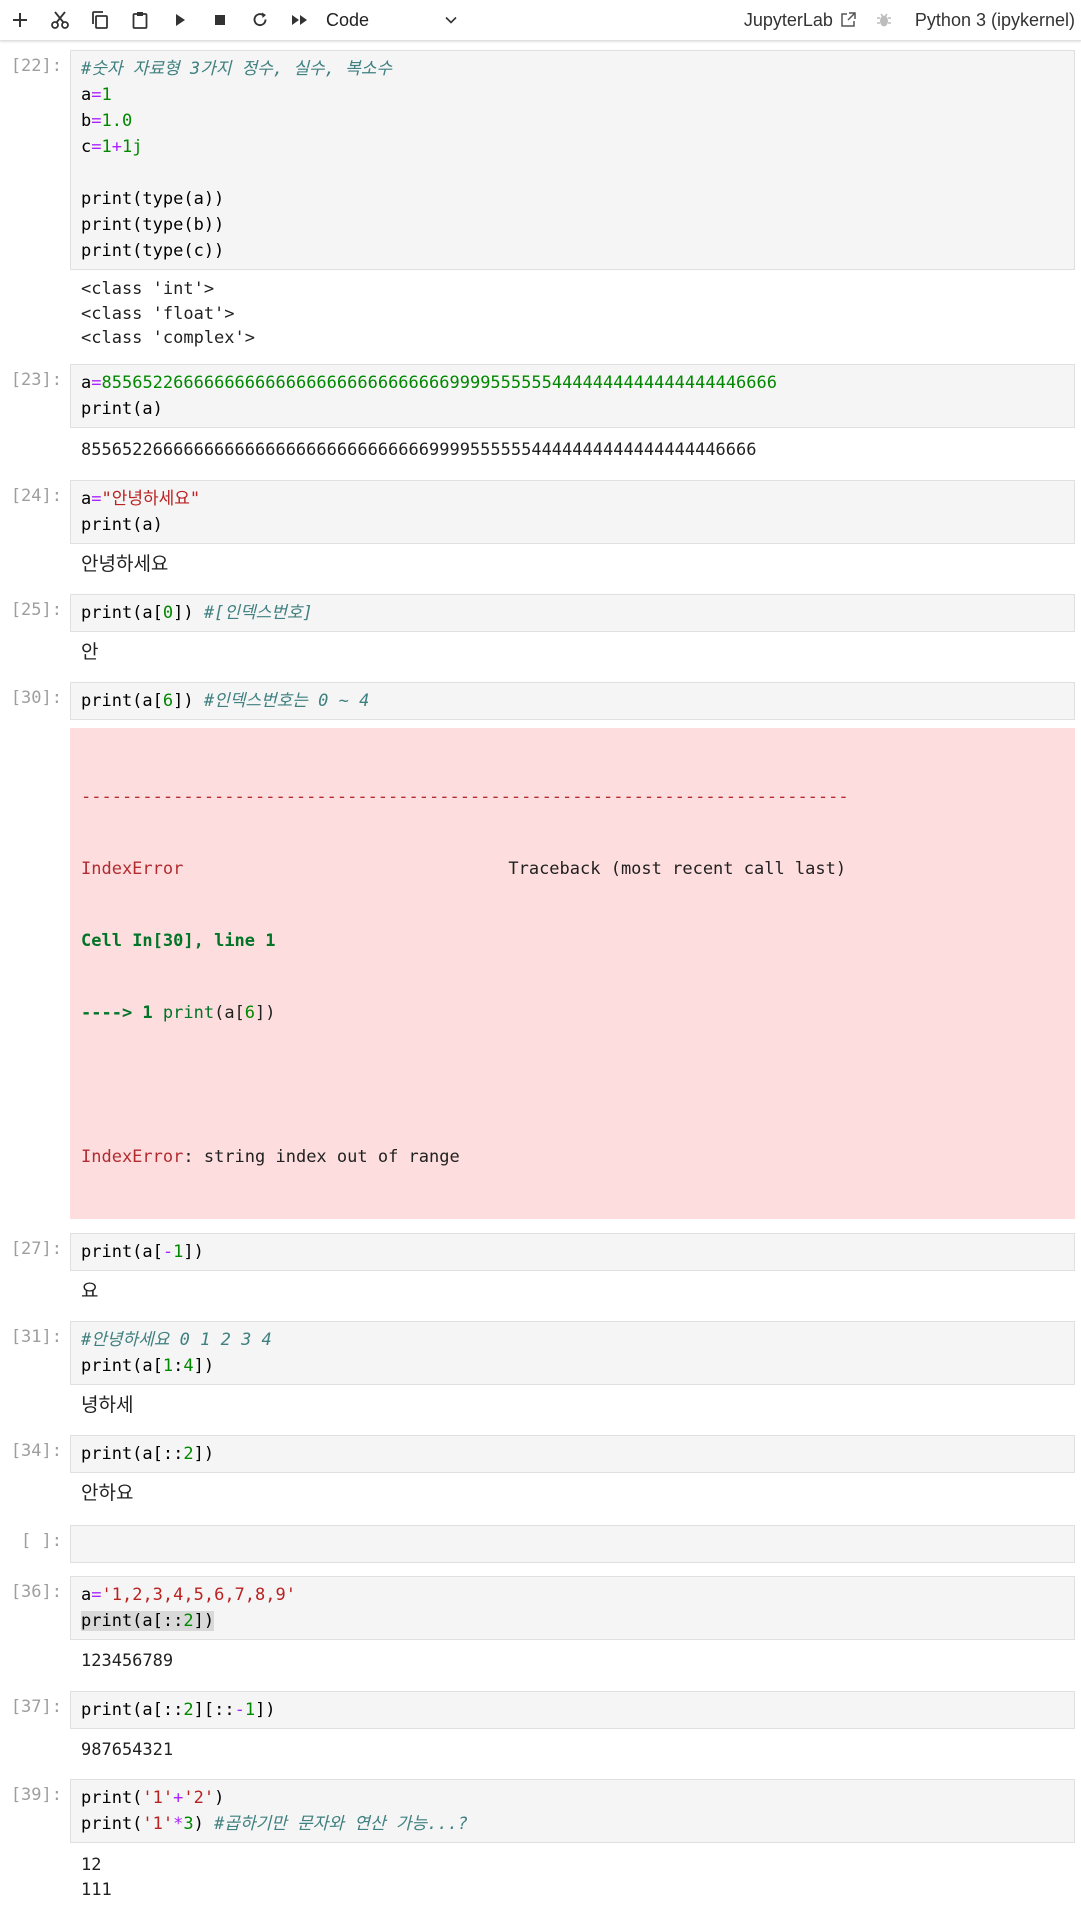 The height and width of the screenshot is (1909, 1081). I want to click on code-cell: [25]: print(a[0]) #[인덱스번호] 안, so click(540, 633).